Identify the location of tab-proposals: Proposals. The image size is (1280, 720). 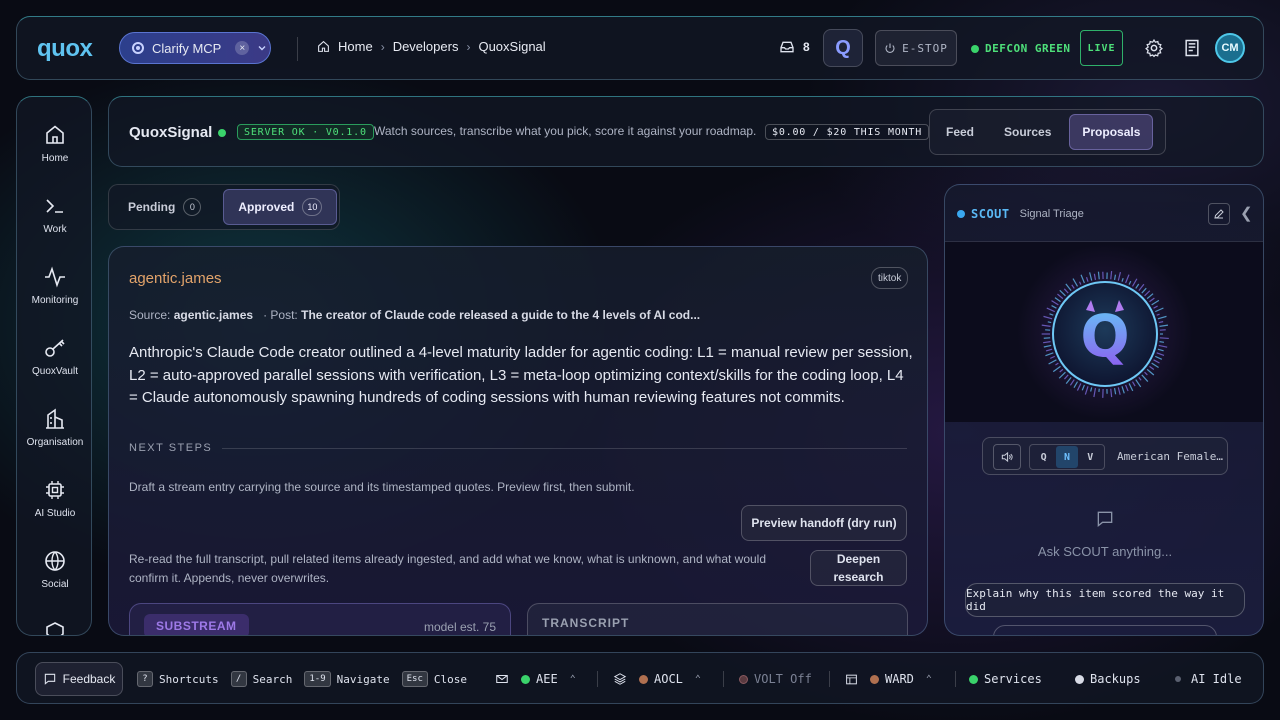
(1111, 132).